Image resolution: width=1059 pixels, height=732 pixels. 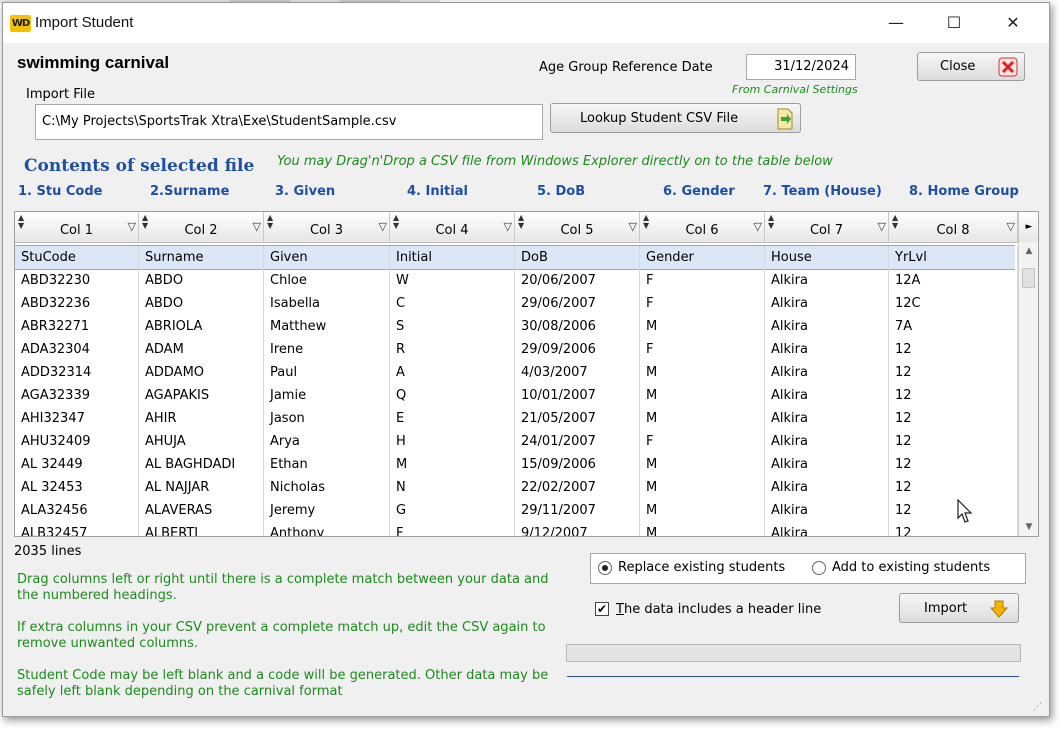 I want to click on add-students-label: Add to existing students, so click(x=911, y=567).